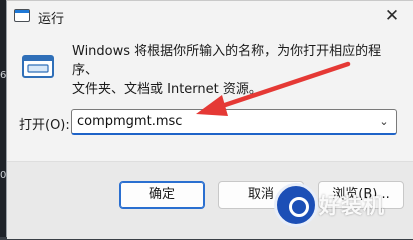 Image resolution: width=413 pixels, height=240 pixels. I want to click on close-button: ✕, so click(392, 16).